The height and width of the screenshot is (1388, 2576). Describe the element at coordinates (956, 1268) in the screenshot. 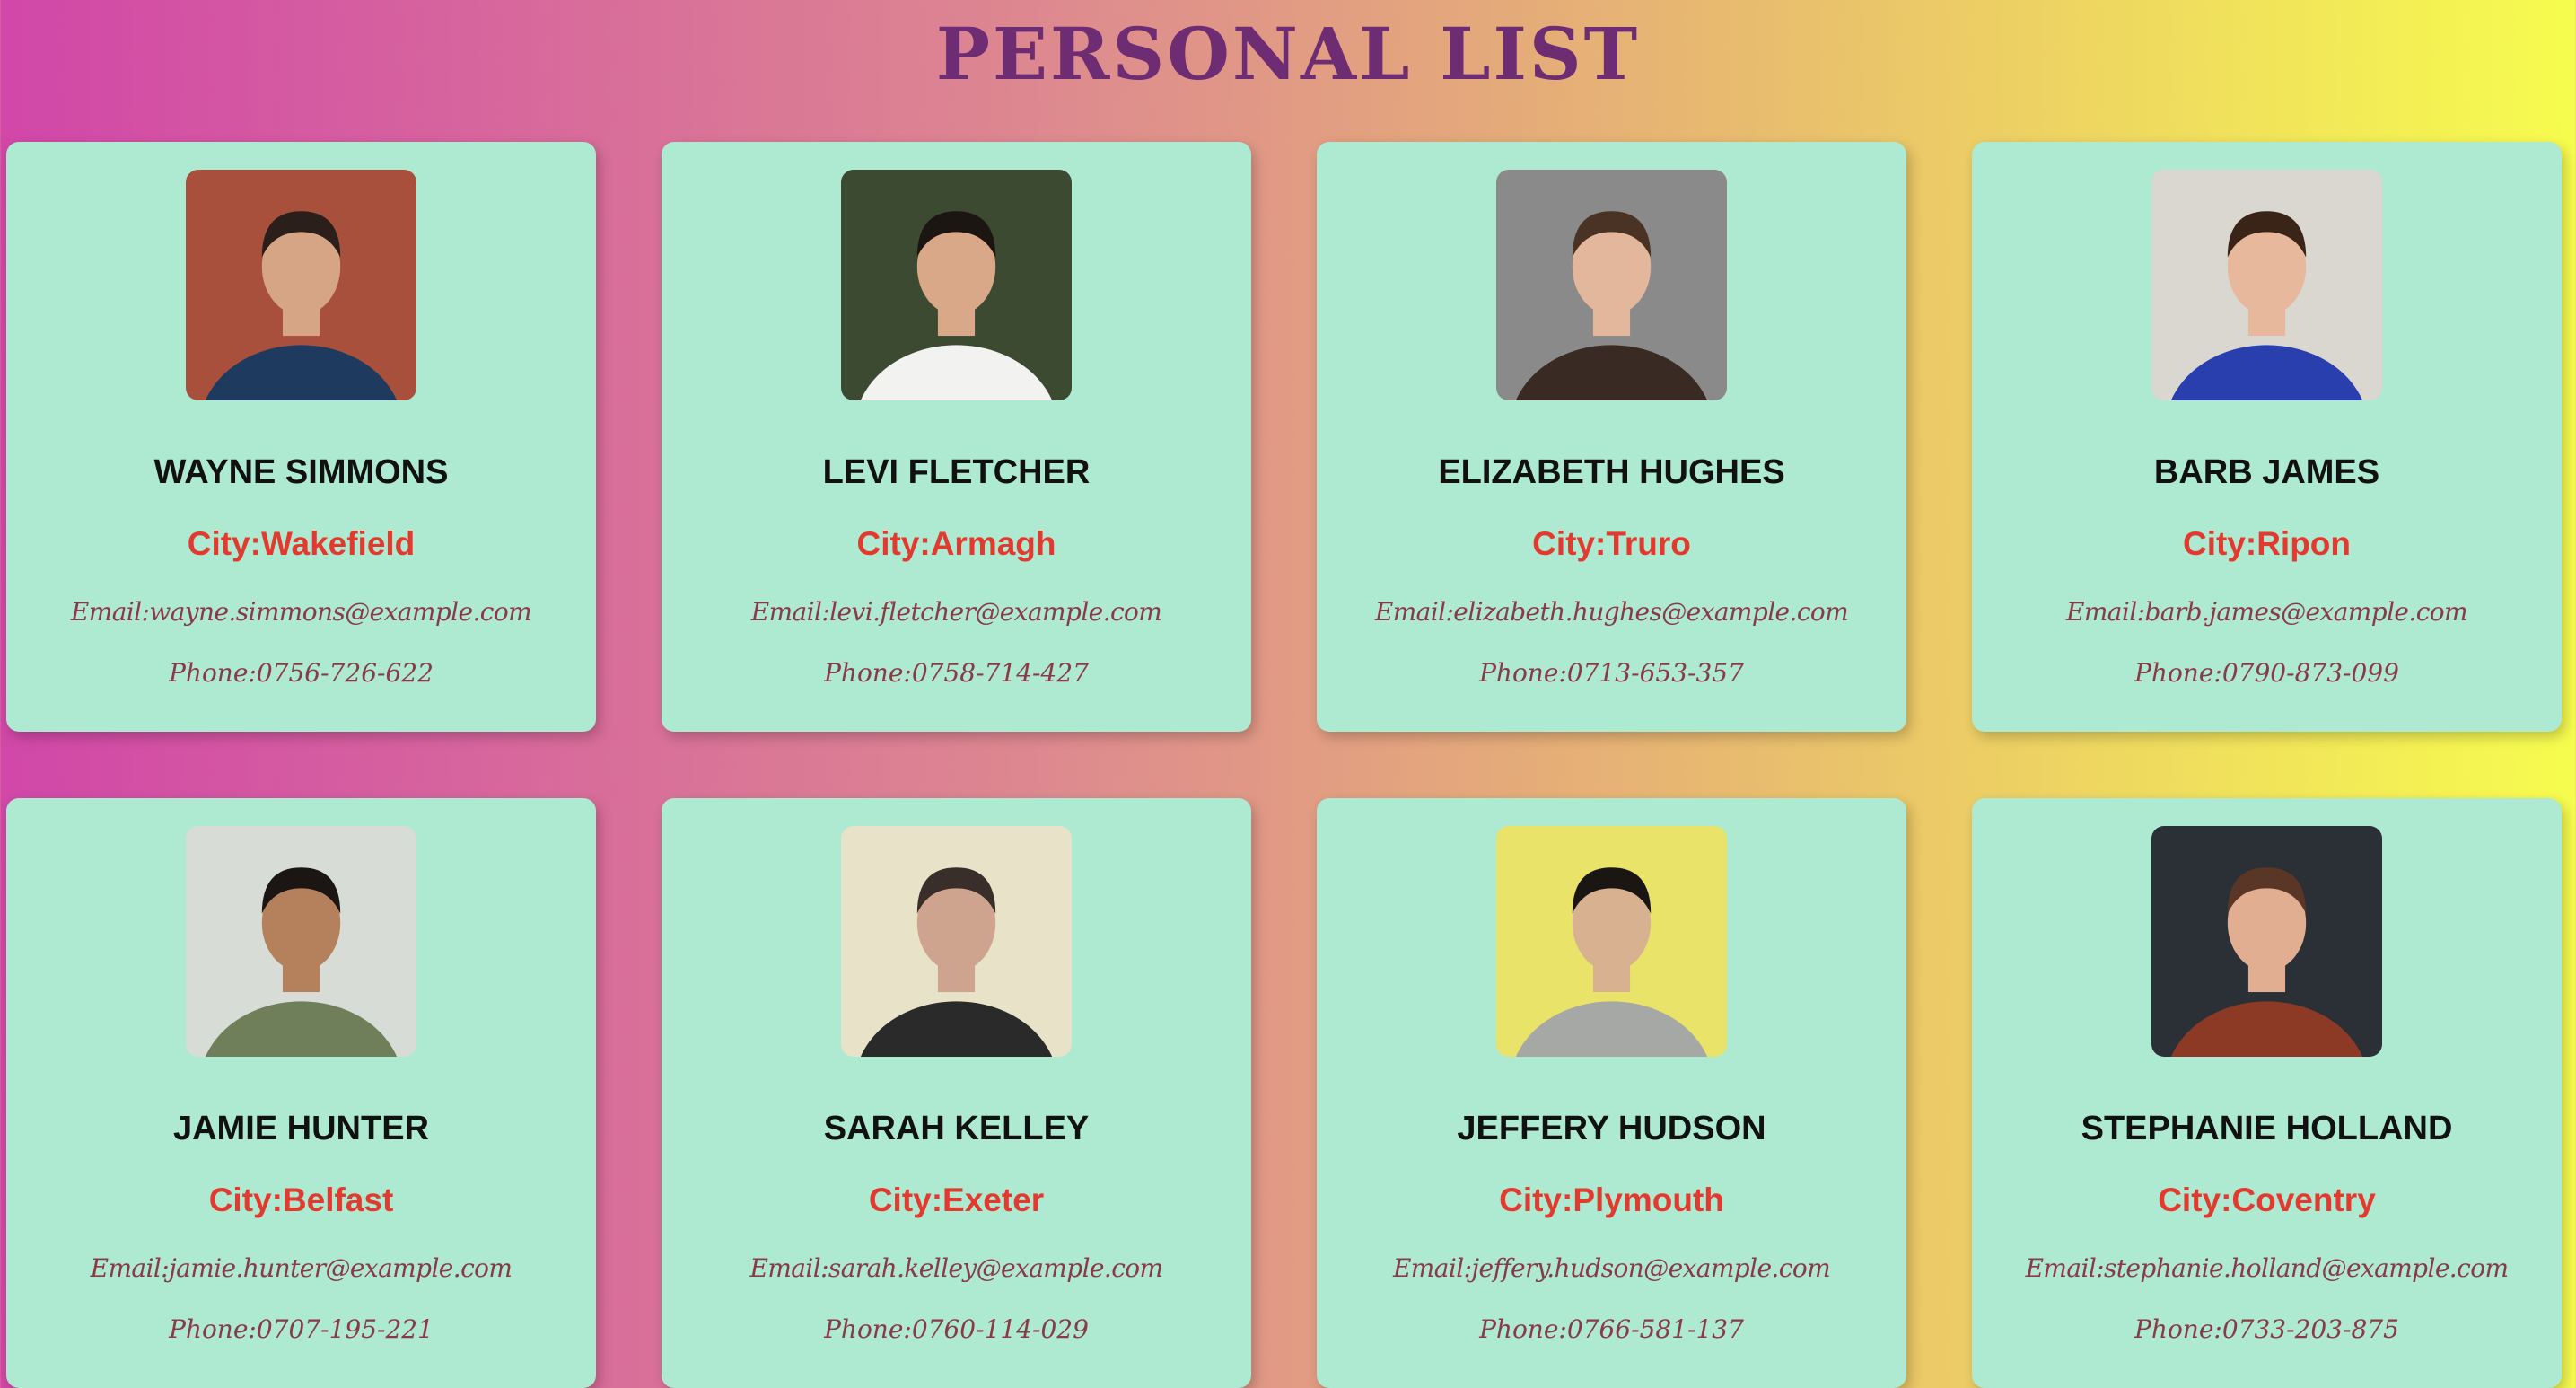

I see `person-email: Email:sarah.kelley@example.com` at that location.